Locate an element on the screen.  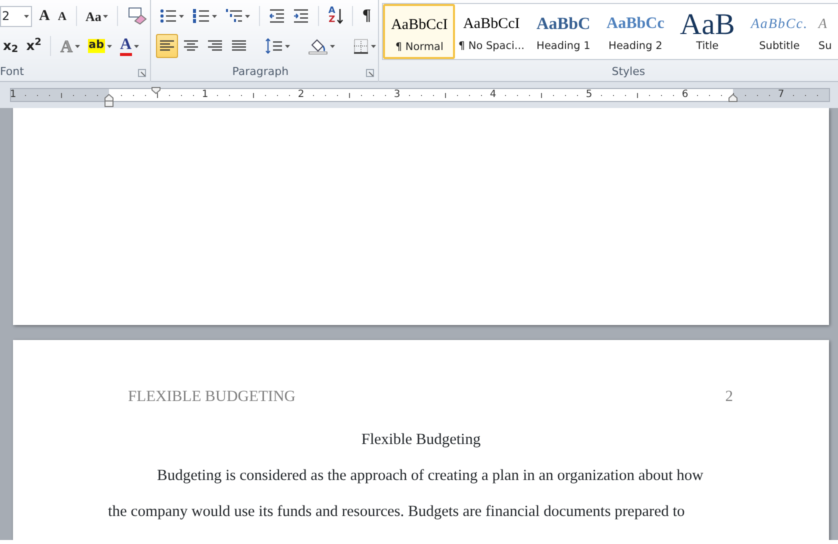
sort-button: A Z is located at coordinates (335, 16).